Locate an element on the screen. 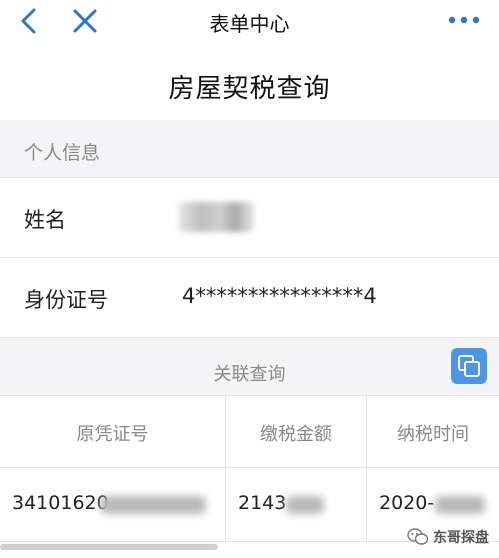 The width and height of the screenshot is (499, 558). wechat-logo-icon is located at coordinates (418, 536).